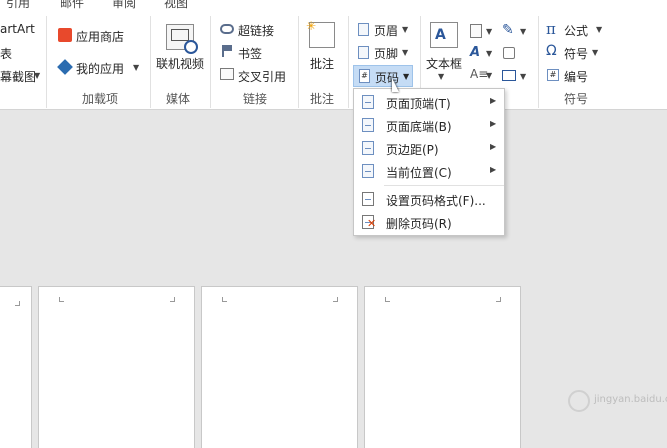 This screenshot has width=667, height=448. I want to click on number-button: 编号, so click(576, 76).